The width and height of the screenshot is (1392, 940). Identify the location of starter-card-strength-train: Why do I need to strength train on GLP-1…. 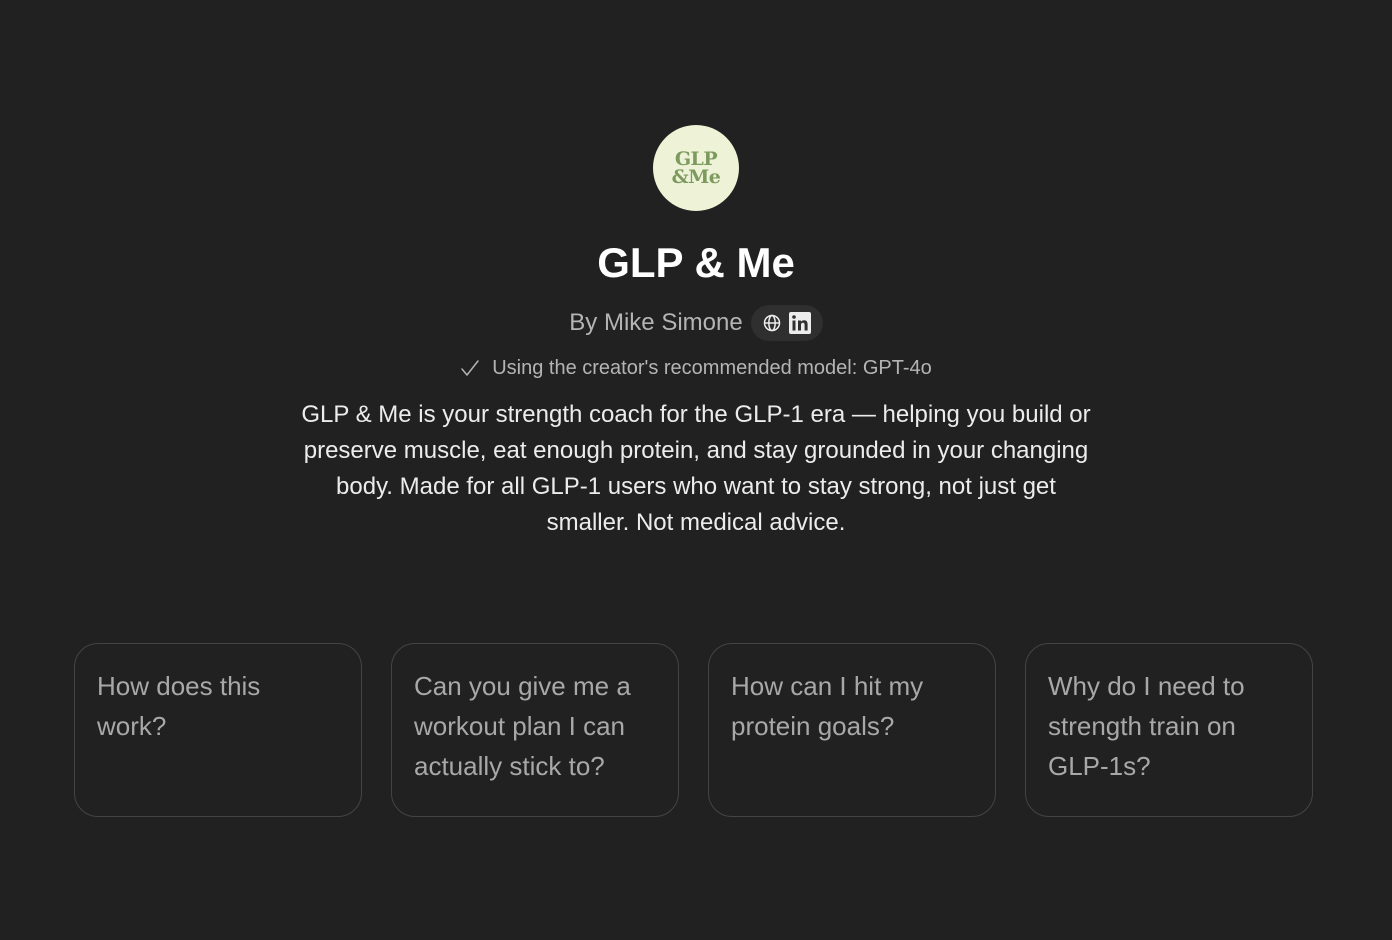
(1169, 730).